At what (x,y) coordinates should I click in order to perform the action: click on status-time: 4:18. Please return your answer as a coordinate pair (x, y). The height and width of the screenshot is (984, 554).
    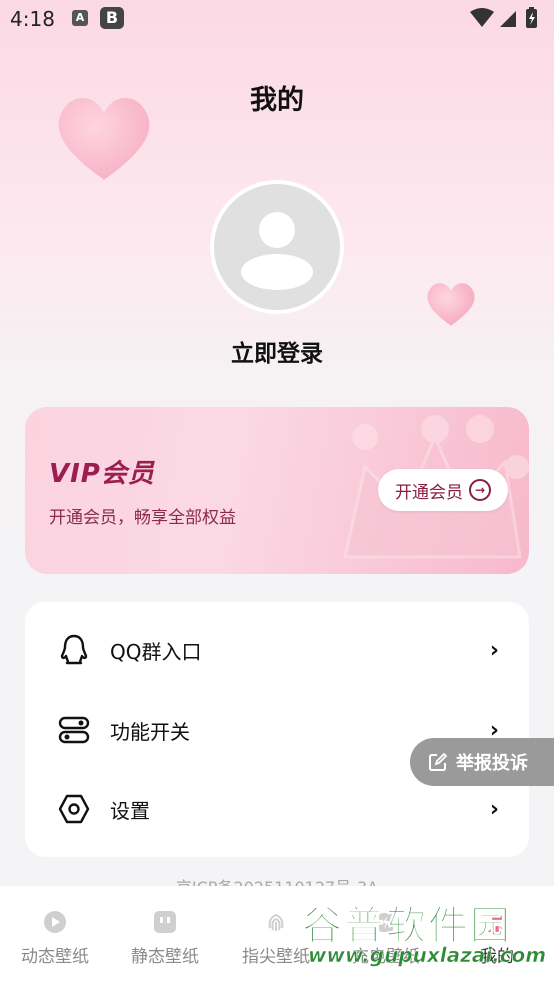
    Looking at the image, I should click on (32, 19).